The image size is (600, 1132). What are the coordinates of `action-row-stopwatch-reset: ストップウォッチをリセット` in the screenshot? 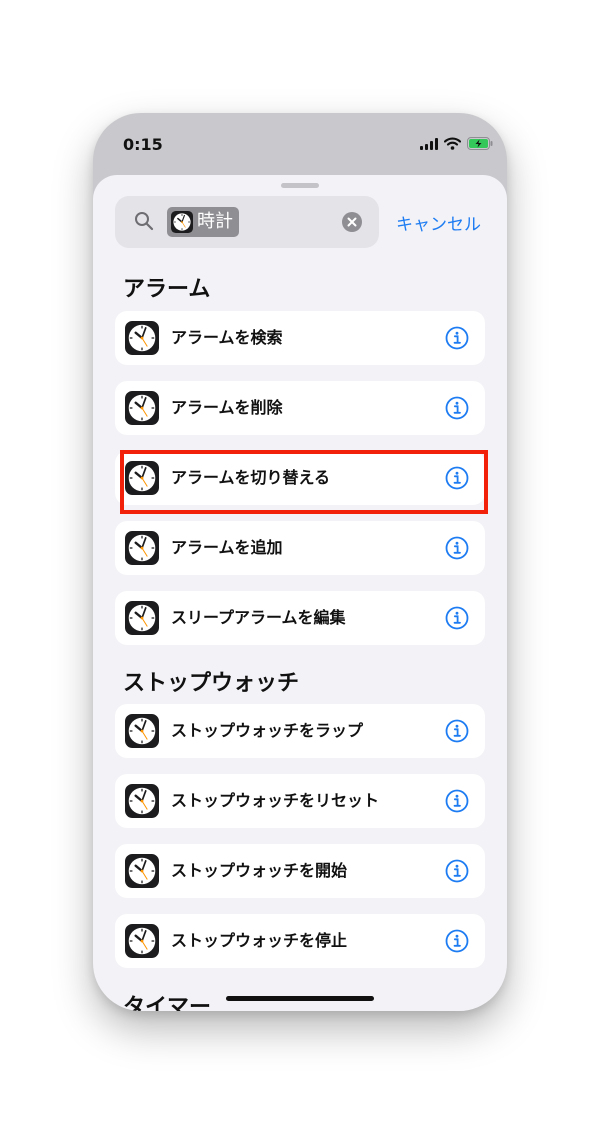 It's located at (300, 801).